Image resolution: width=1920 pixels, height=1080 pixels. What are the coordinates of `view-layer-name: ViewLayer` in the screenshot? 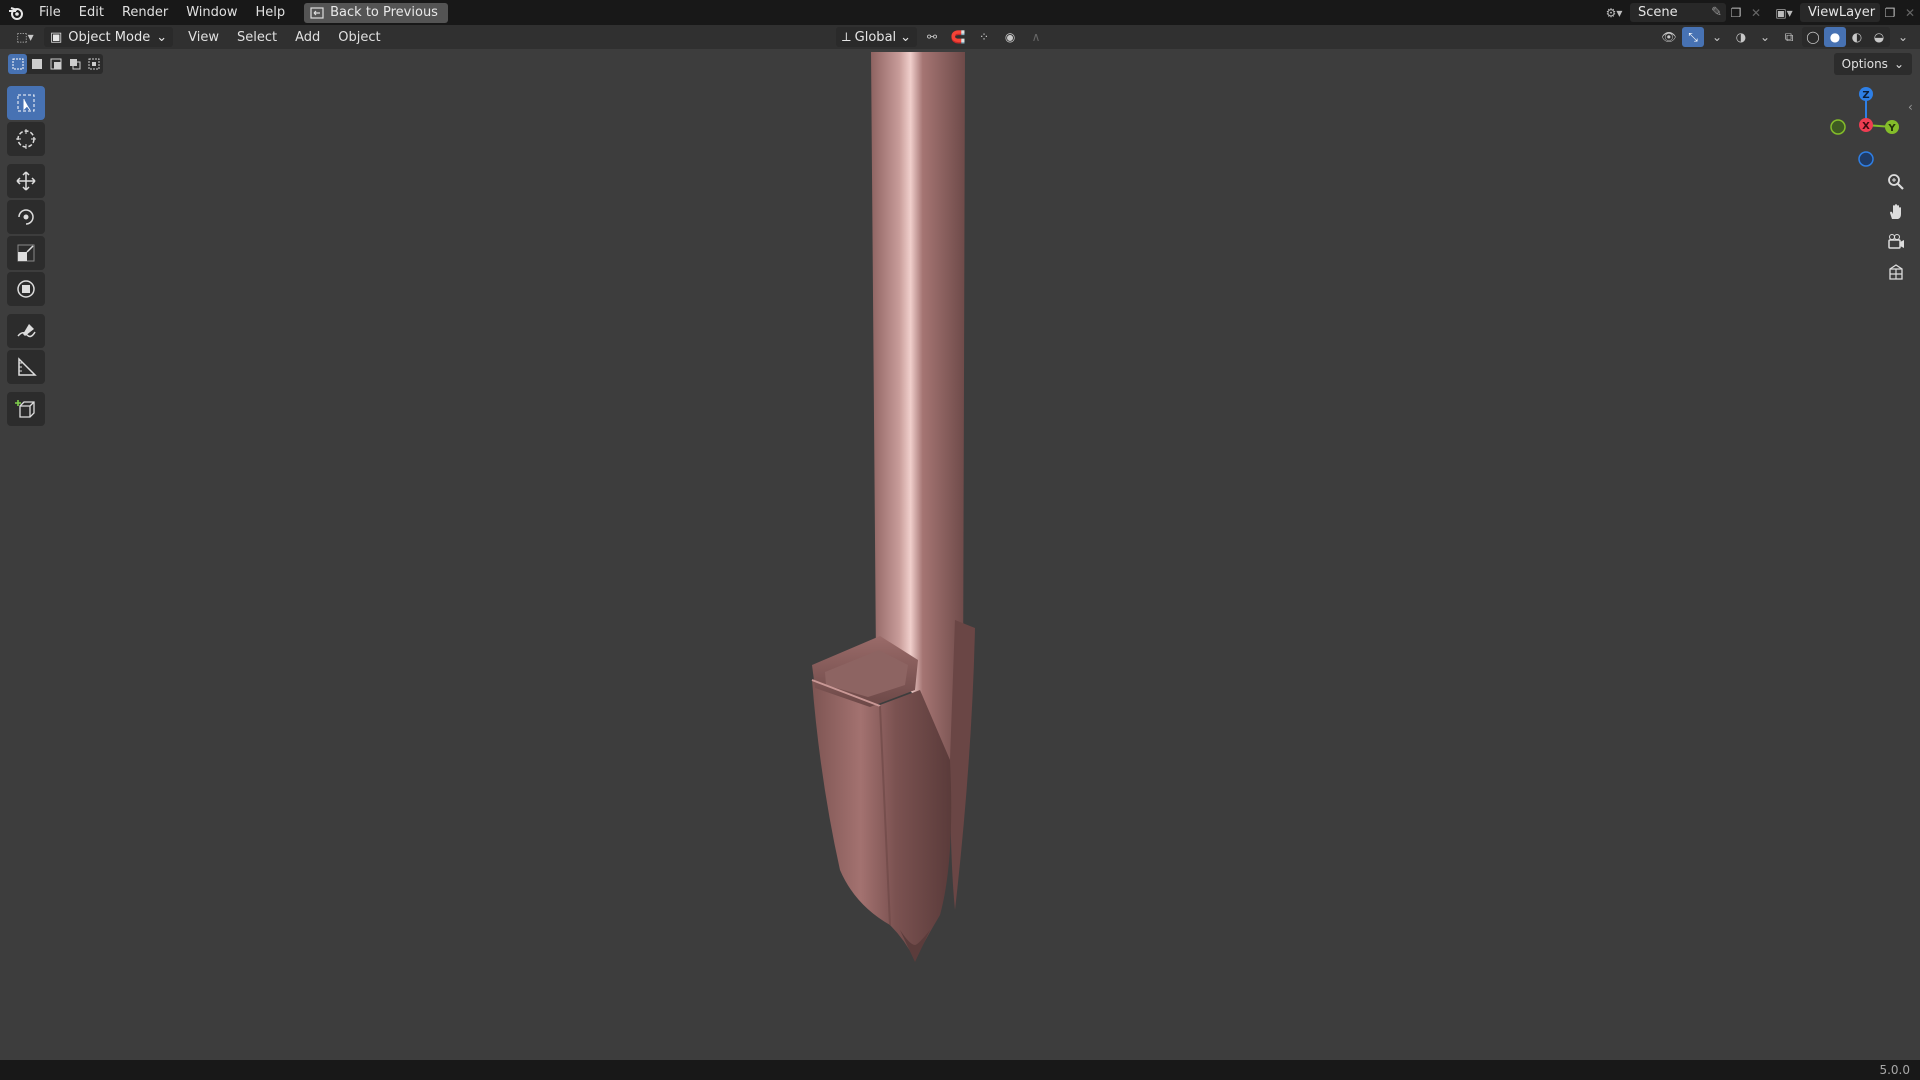 It's located at (1842, 12).